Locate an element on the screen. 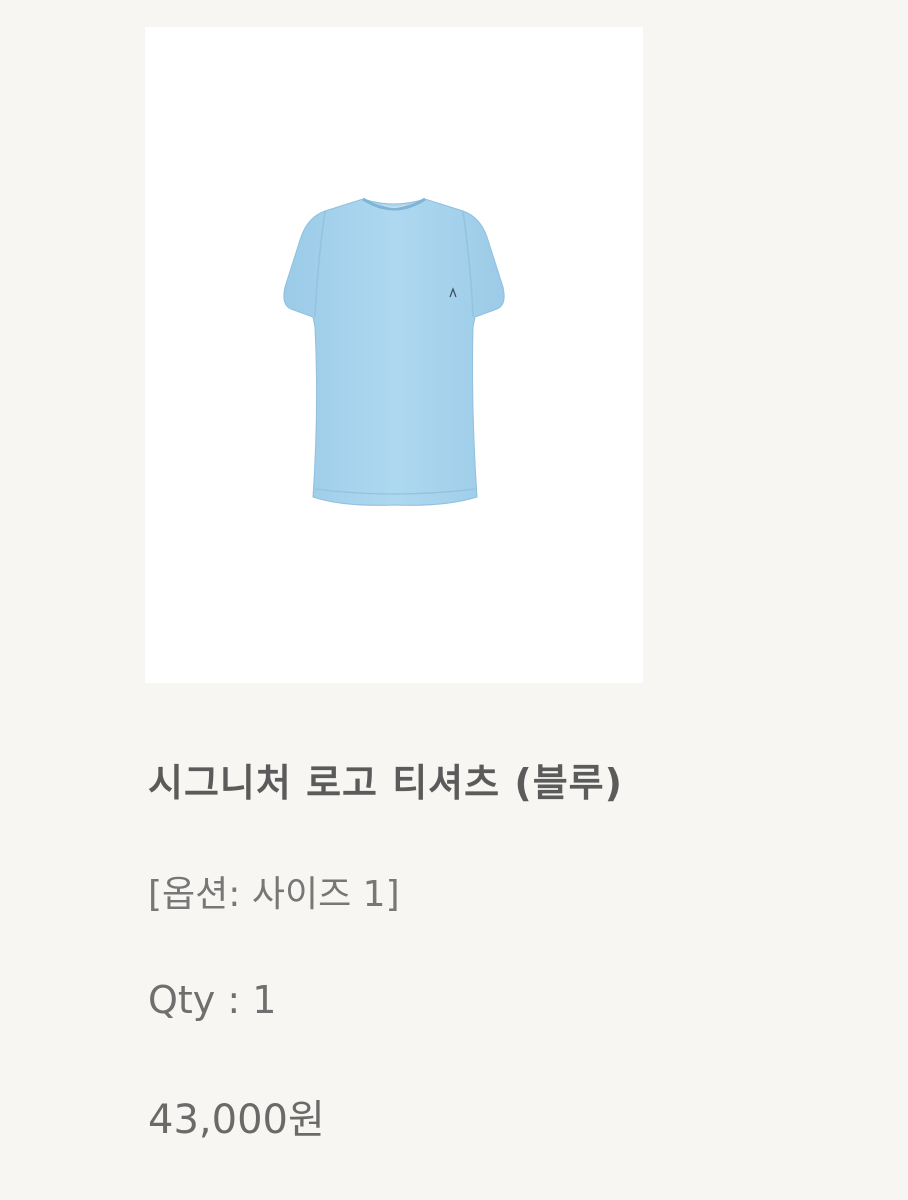  cropped-status-text: ▔▔ ▔▔ is located at coordinates (228, 1193).